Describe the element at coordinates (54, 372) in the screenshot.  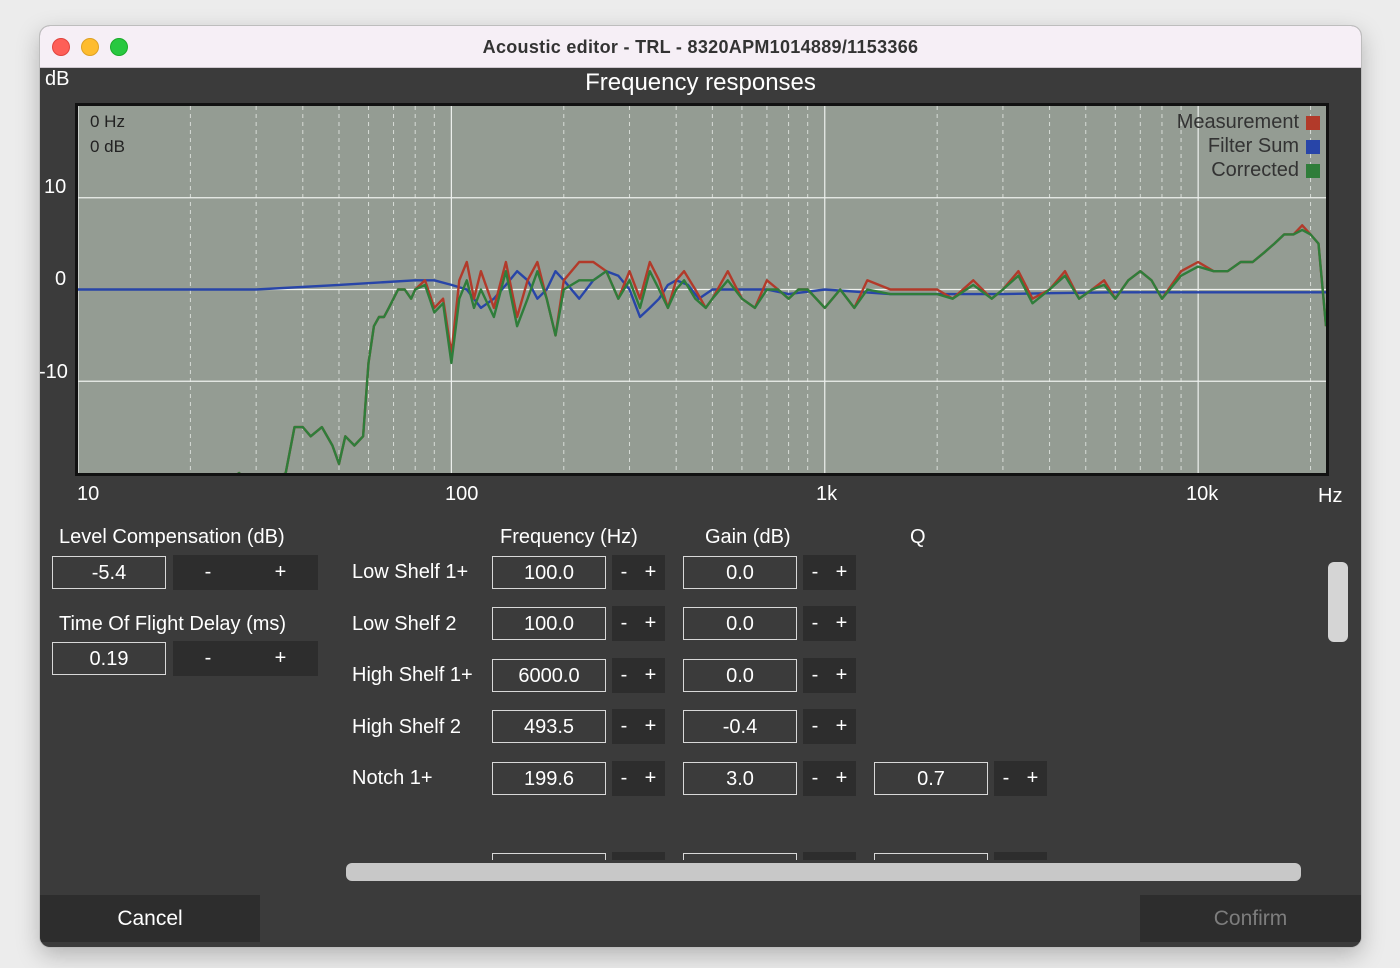
I see `y-tick-label: -10` at that location.